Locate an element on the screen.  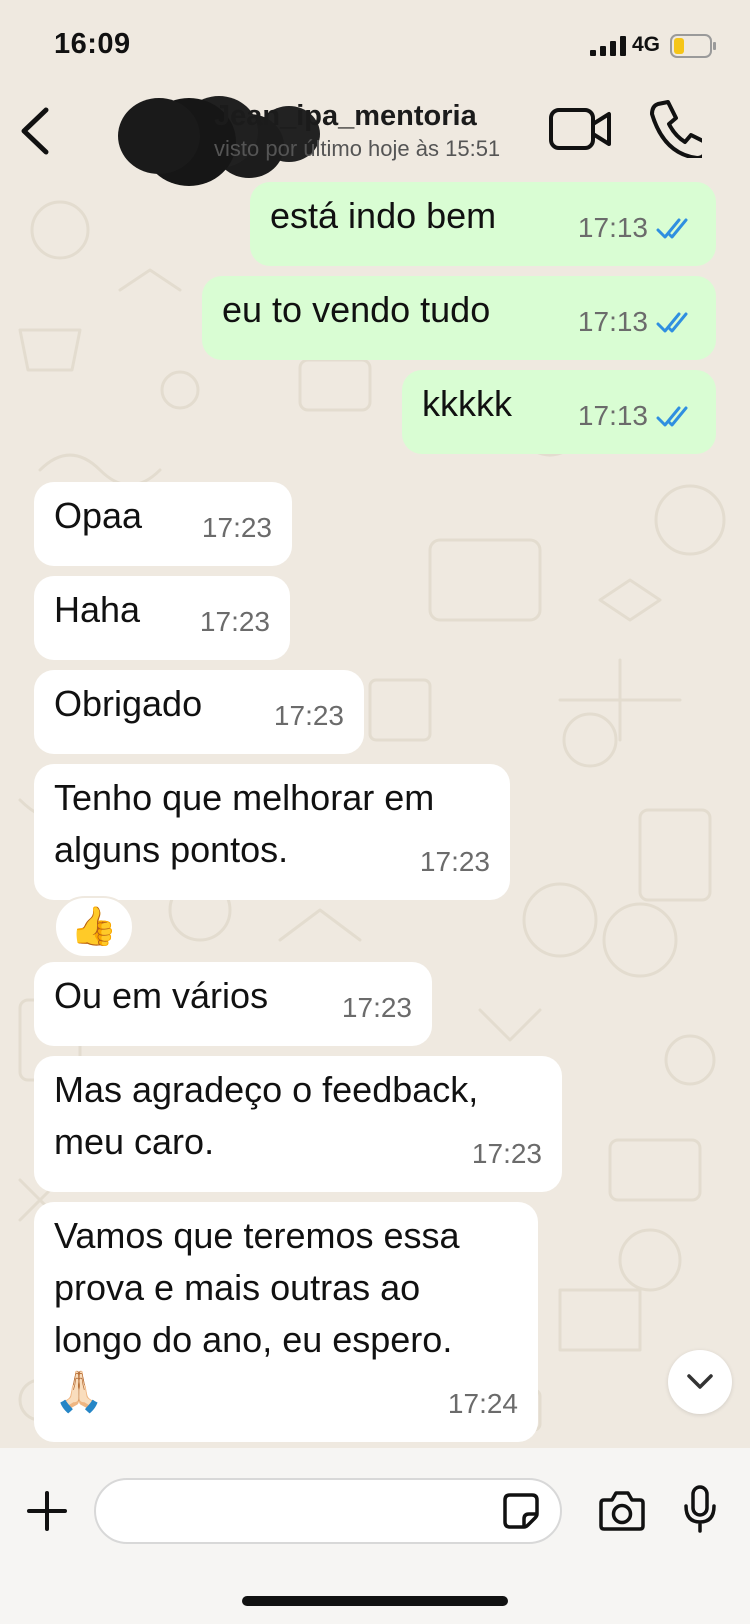
network-type: 4G is located at coordinates (646, 44).